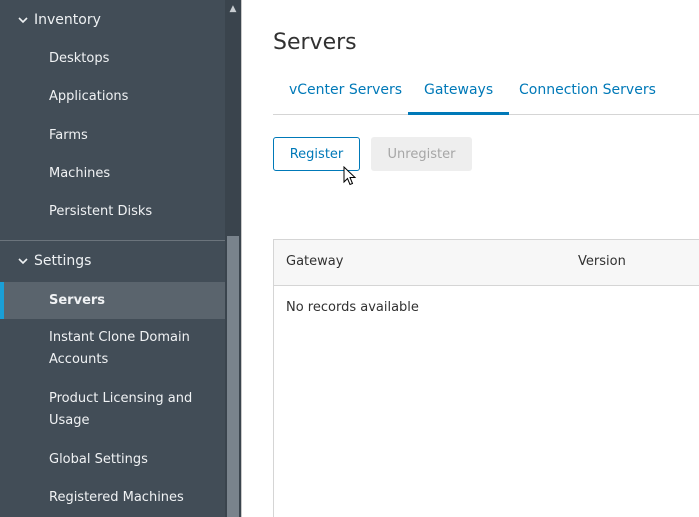 The image size is (699, 517). What do you see at coordinates (112, 240) in the screenshot?
I see `sidebar-divider` at bounding box center [112, 240].